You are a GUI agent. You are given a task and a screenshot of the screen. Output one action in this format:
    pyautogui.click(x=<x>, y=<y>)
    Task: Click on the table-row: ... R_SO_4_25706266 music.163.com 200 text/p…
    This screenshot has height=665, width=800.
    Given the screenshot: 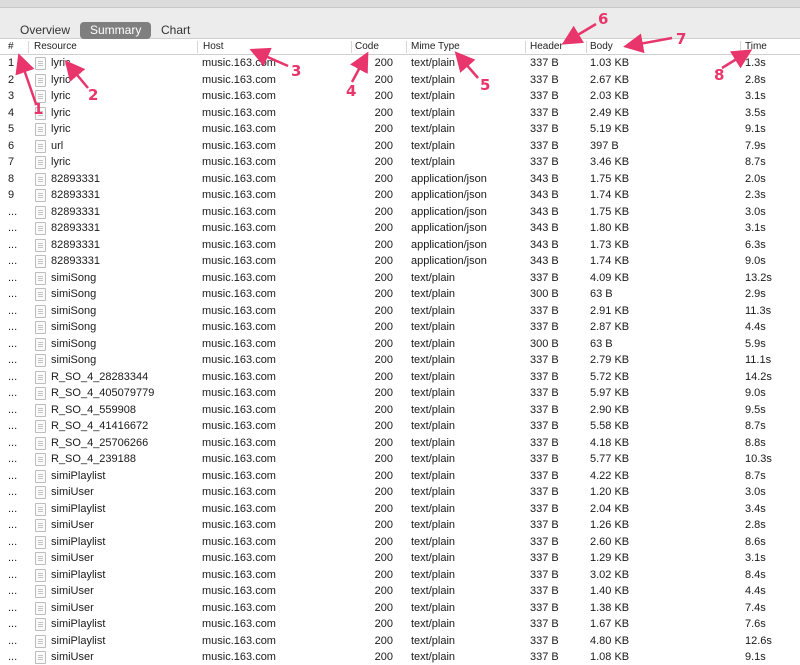 What is the action you would take?
    pyautogui.click(x=400, y=443)
    